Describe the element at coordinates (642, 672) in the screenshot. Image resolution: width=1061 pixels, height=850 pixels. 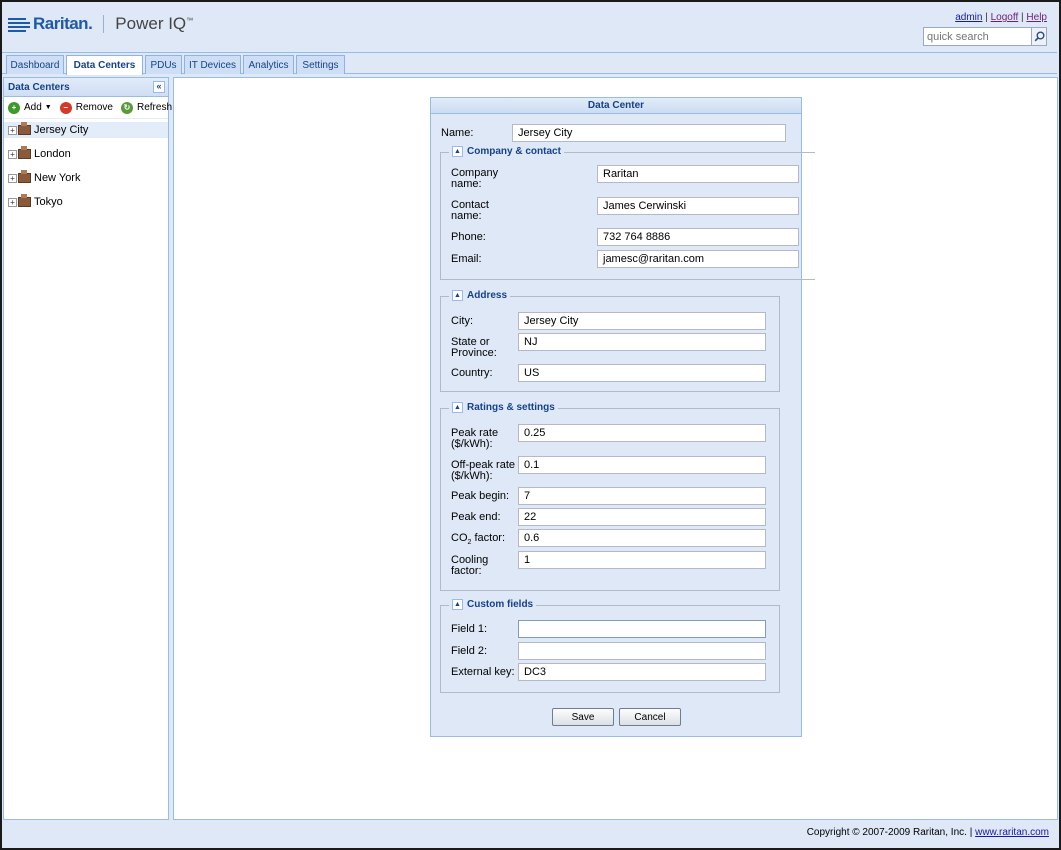
I see `external-key-field: DC3` at that location.